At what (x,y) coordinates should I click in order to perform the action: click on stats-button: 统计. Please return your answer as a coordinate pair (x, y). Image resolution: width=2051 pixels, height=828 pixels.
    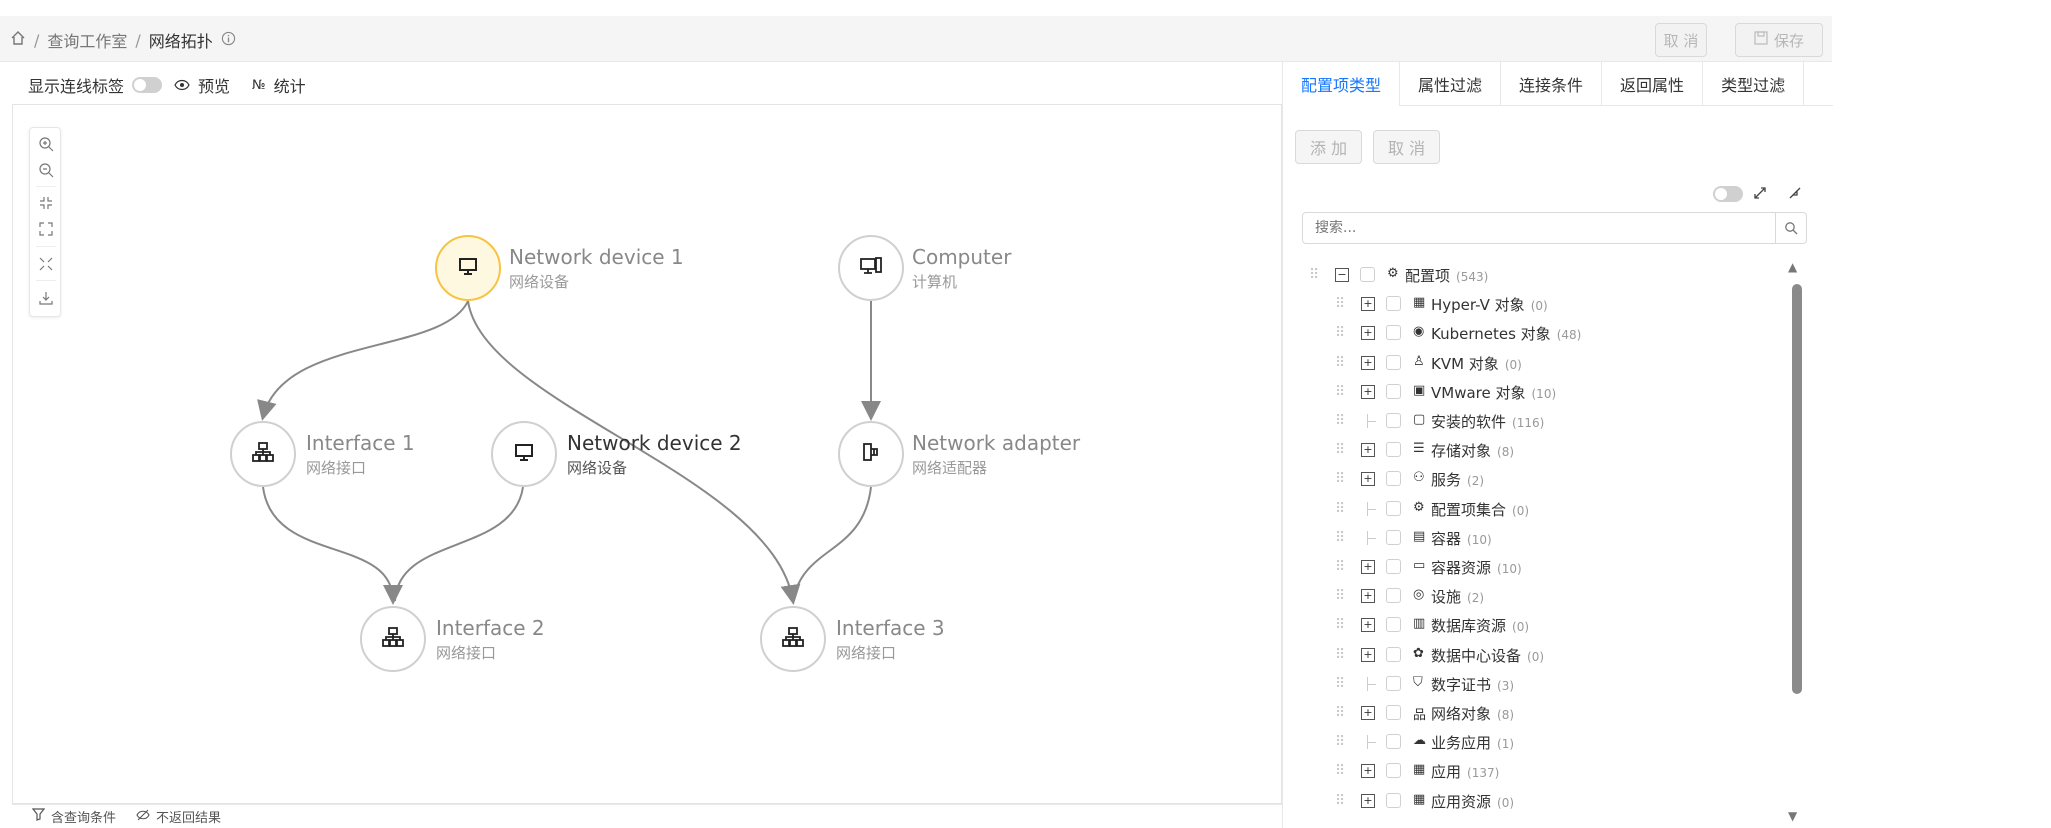
    Looking at the image, I should click on (290, 85).